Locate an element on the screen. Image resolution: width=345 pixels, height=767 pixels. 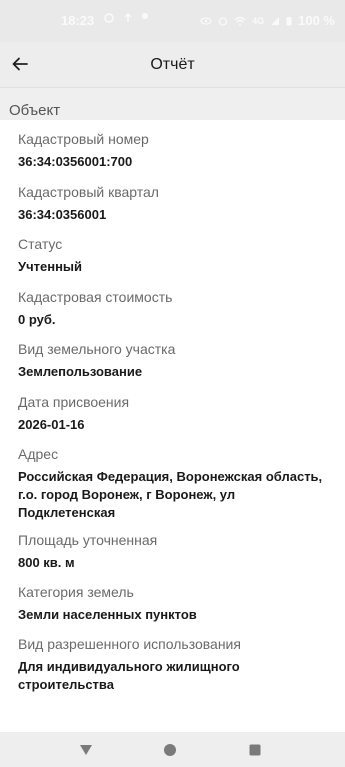
field-assignment-date: Дата присвоения 2026-01-16 is located at coordinates (175, 413).